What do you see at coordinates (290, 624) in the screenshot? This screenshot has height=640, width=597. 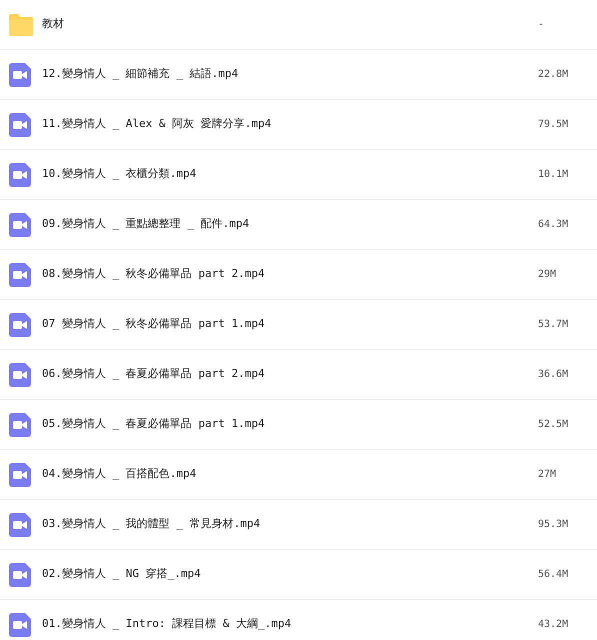 I see `file-name: 01.變身情人 _ Intro: 課程目標 & 大綱_.mp4` at bounding box center [290, 624].